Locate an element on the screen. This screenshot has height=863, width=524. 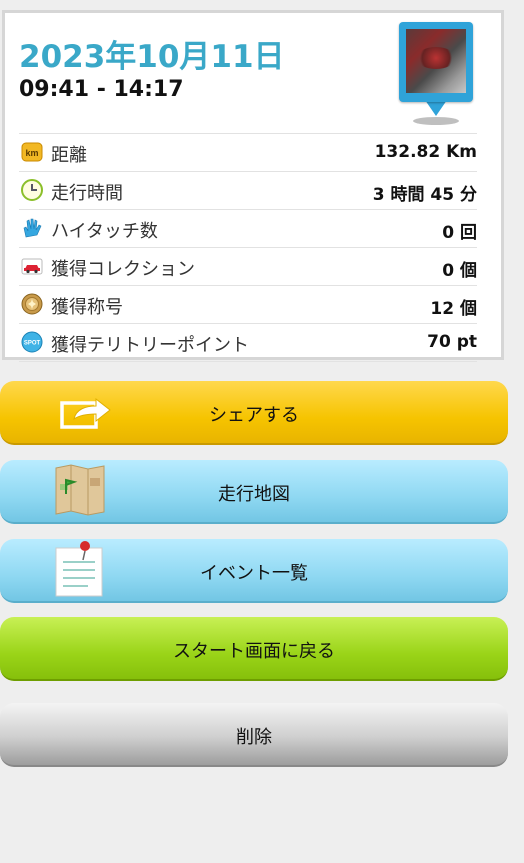
km-icon: km is located at coordinates (32, 152).